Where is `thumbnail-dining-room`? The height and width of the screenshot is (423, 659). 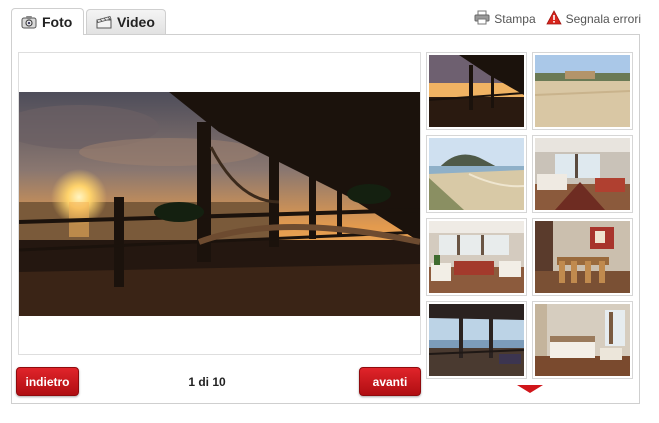 thumbnail-dining-room is located at coordinates (582, 257).